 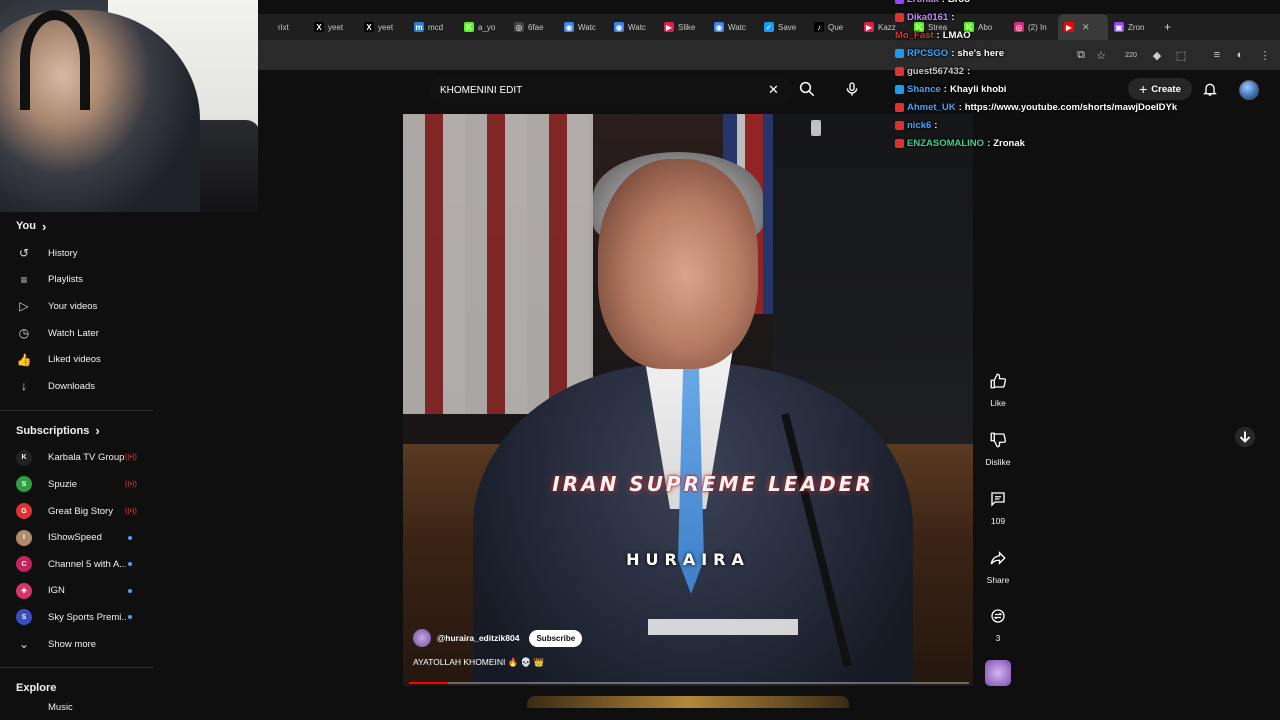 What do you see at coordinates (131, 458) in the screenshot?
I see `live-indicator-icon: ((•))` at bounding box center [131, 458].